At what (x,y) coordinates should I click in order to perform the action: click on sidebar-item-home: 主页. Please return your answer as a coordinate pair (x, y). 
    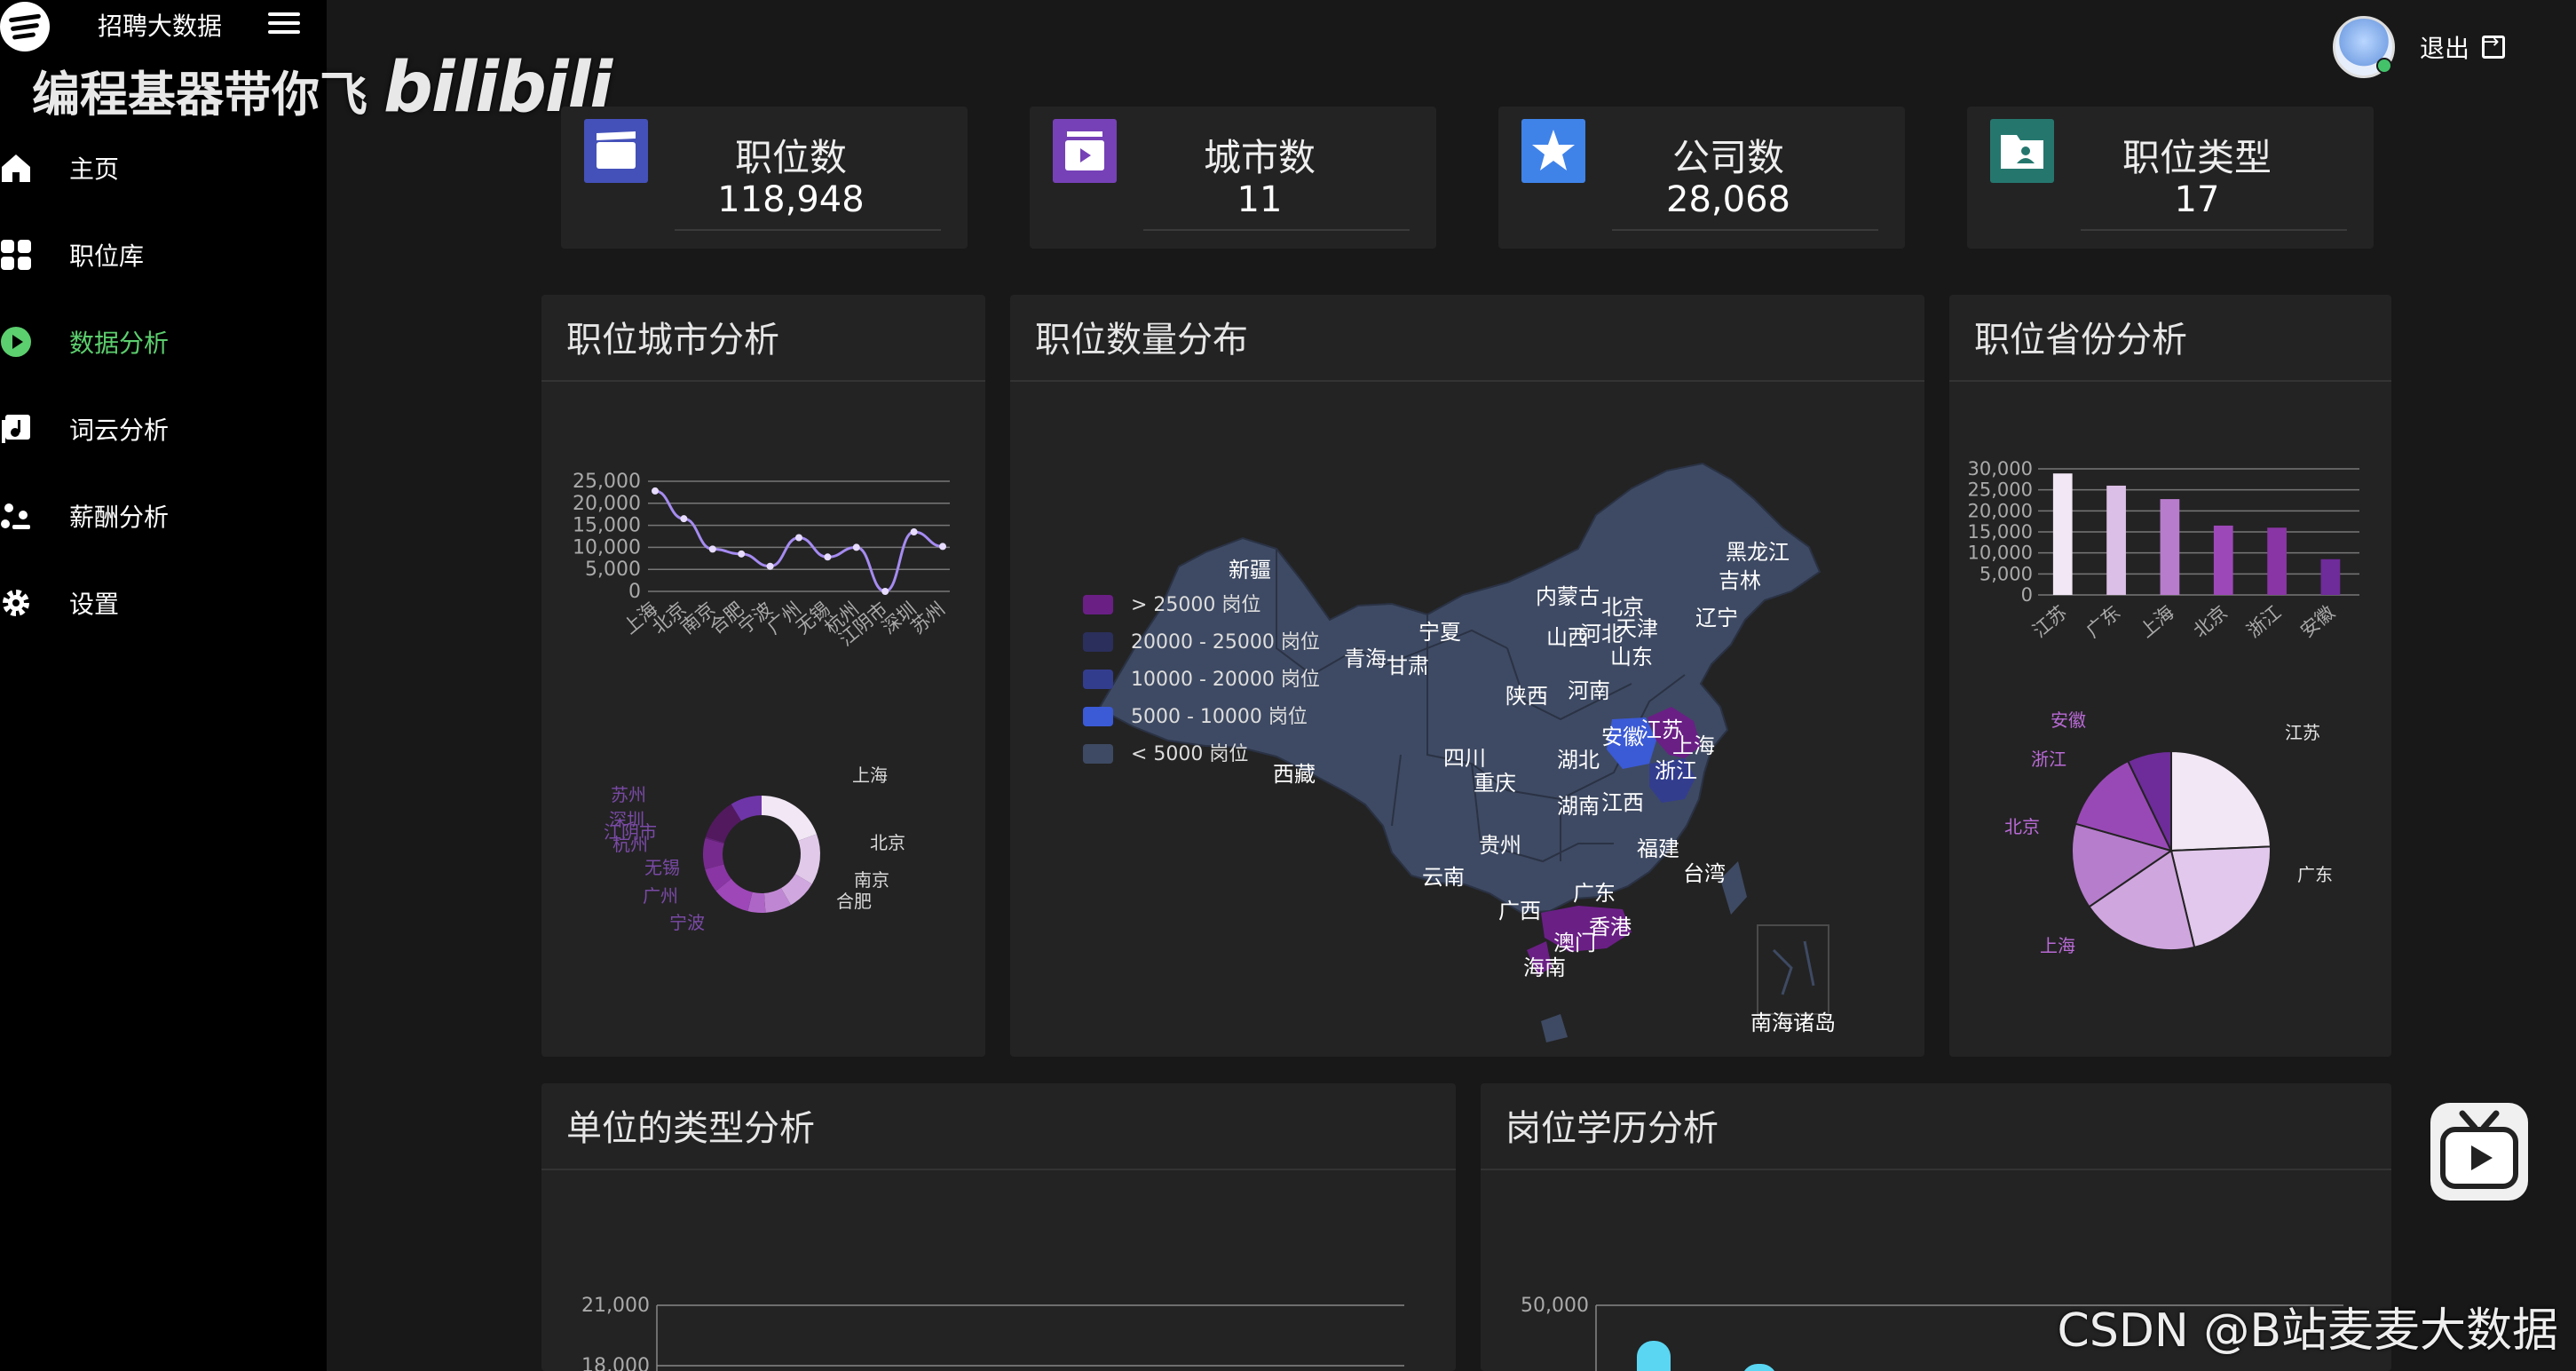
    Looking at the image, I should click on (163, 167).